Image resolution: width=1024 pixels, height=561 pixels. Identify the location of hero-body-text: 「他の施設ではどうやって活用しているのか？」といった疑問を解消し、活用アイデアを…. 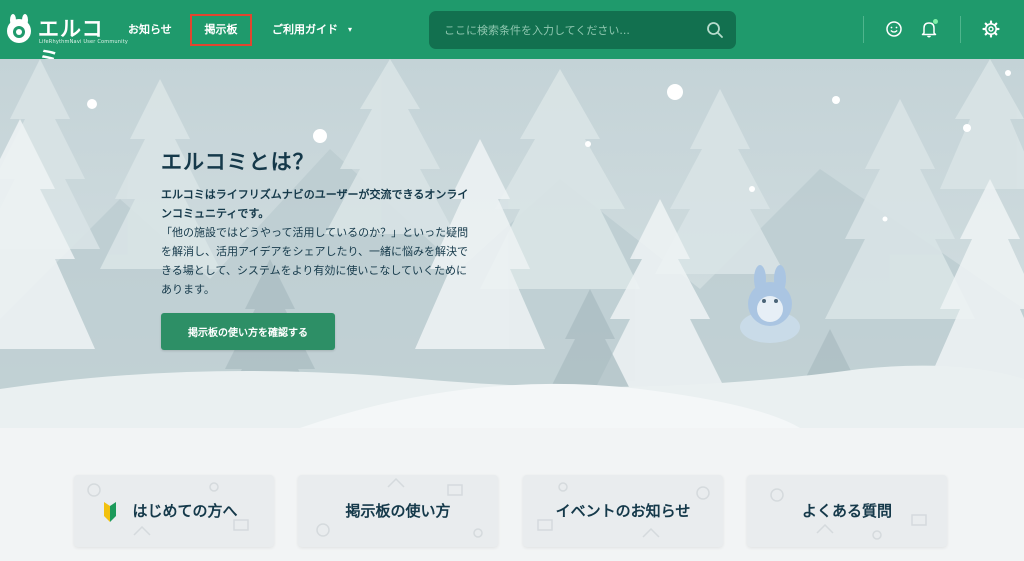
(315, 261).